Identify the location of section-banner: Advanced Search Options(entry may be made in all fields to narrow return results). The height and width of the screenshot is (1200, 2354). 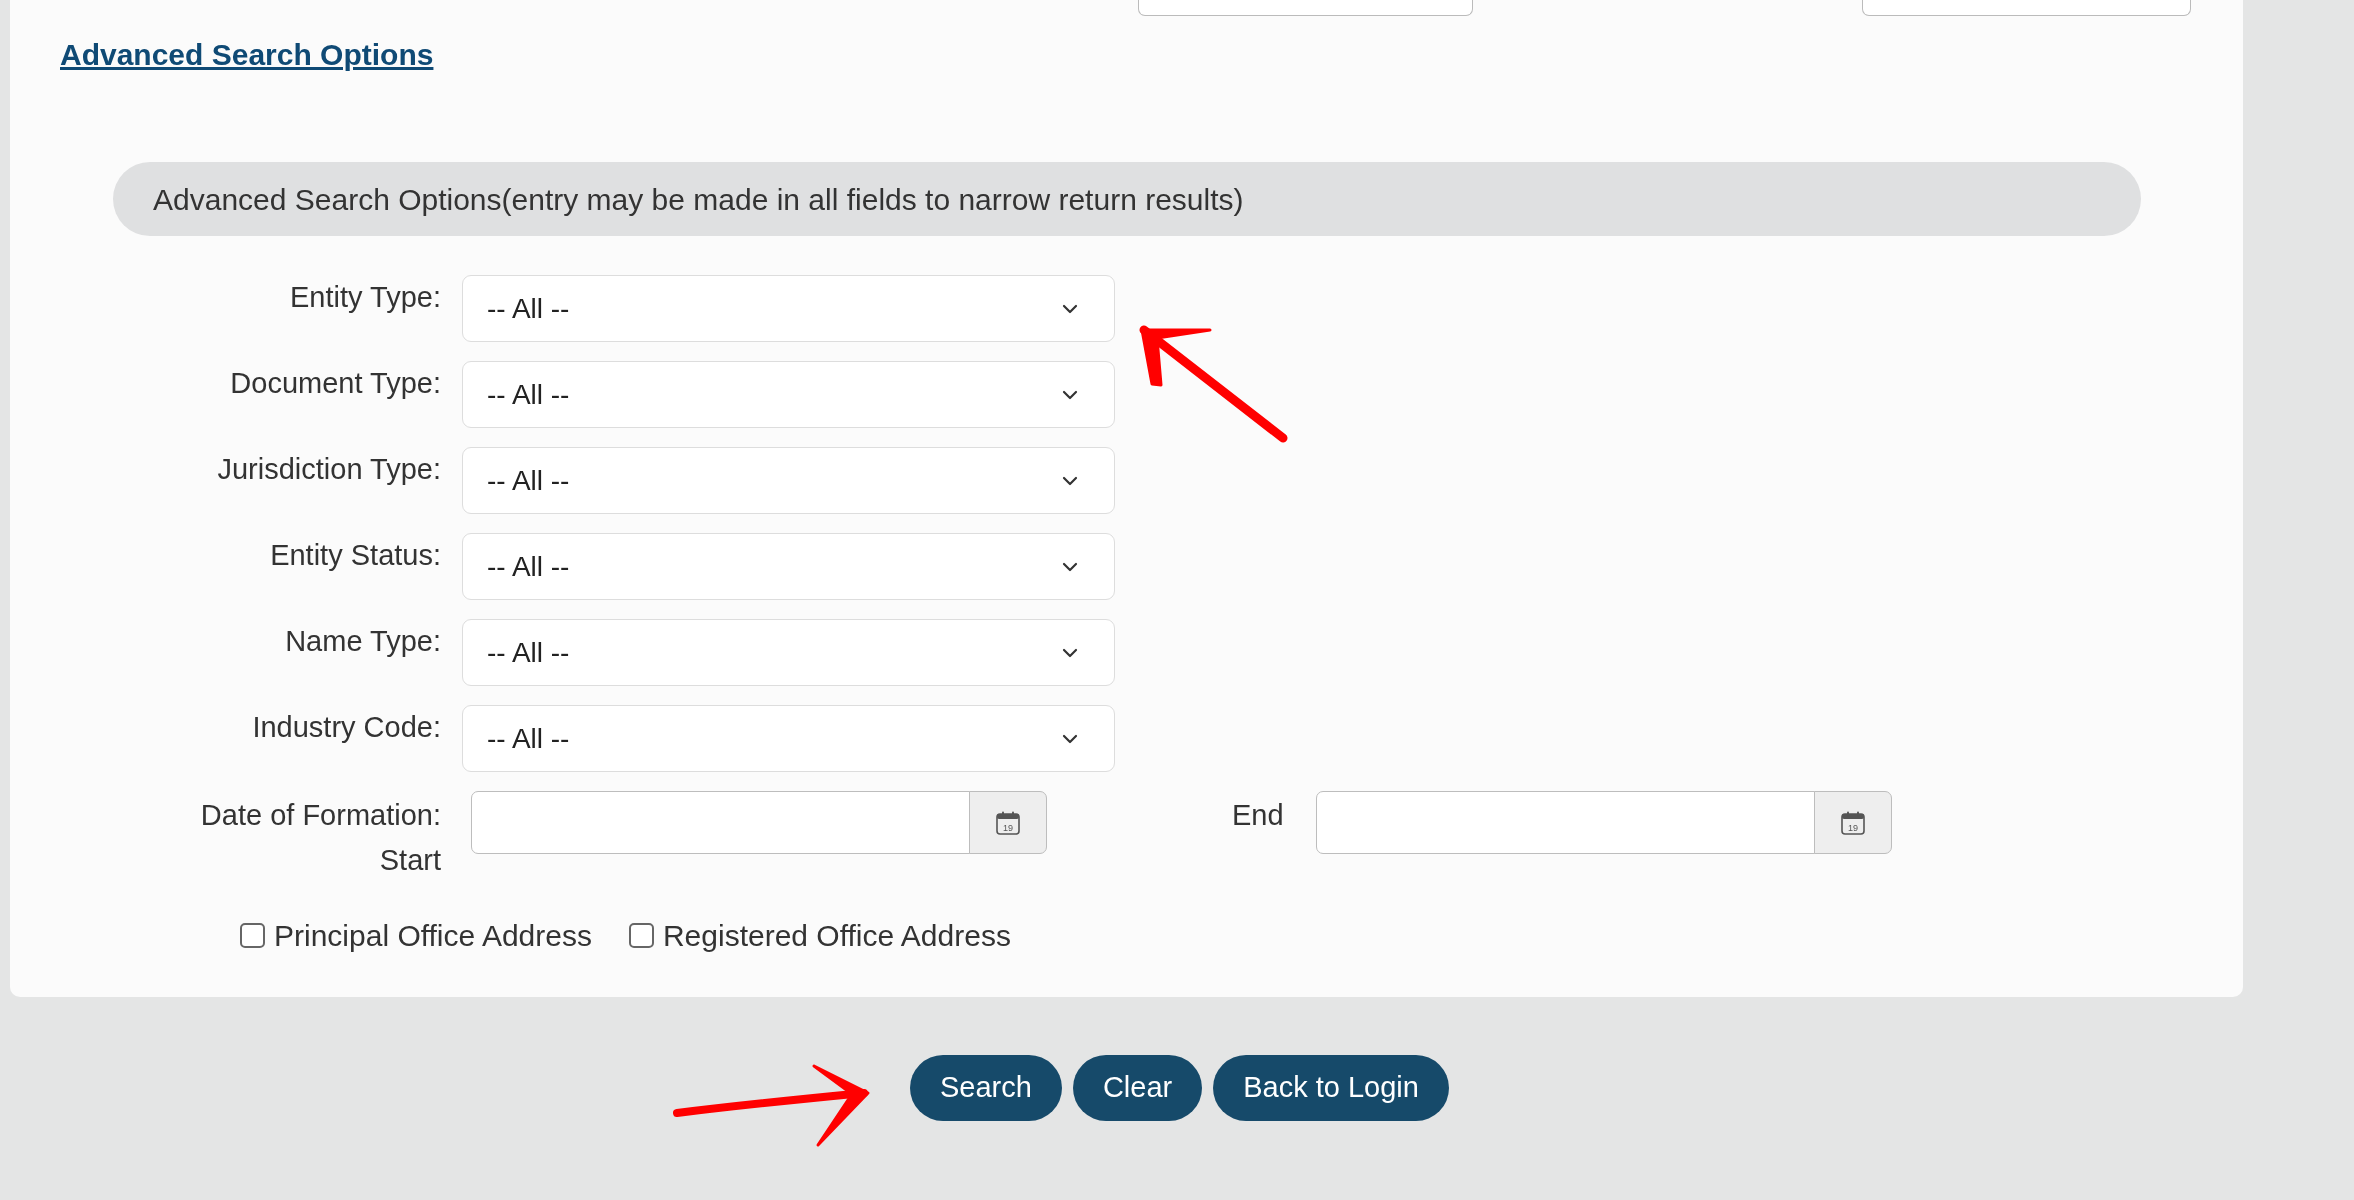
(1127, 199).